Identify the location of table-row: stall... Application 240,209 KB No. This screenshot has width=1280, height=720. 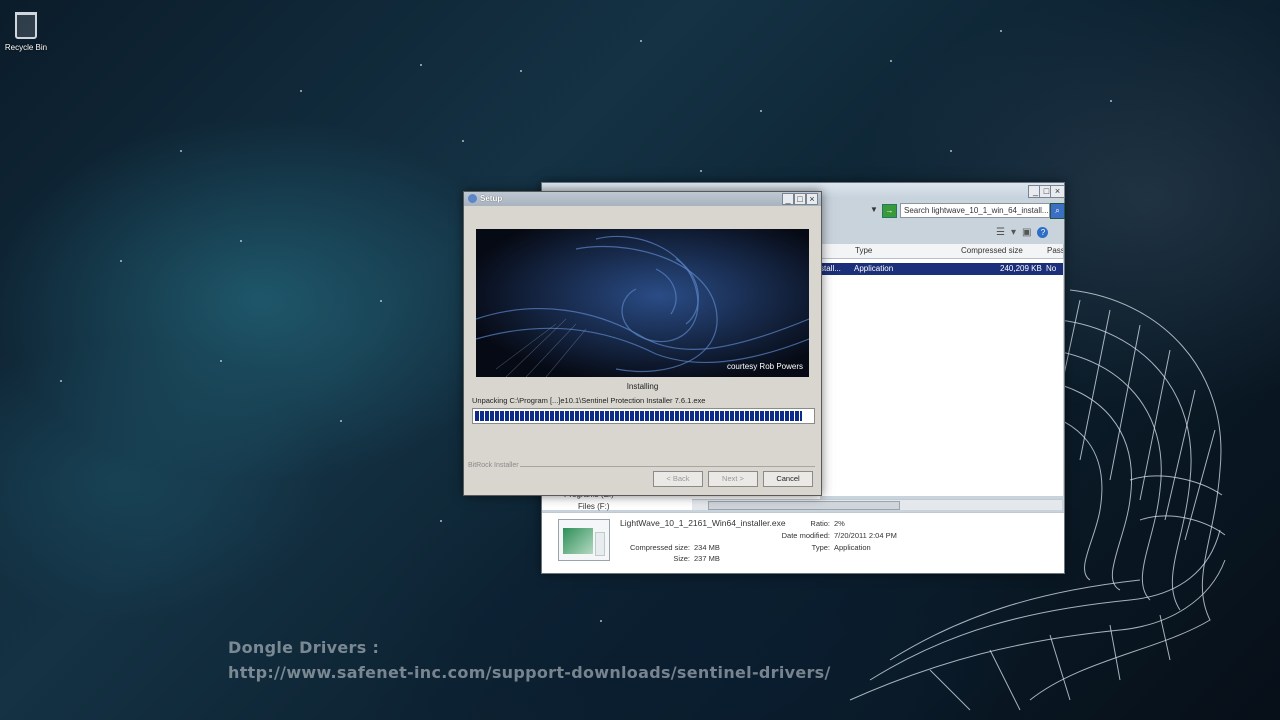
(941, 269).